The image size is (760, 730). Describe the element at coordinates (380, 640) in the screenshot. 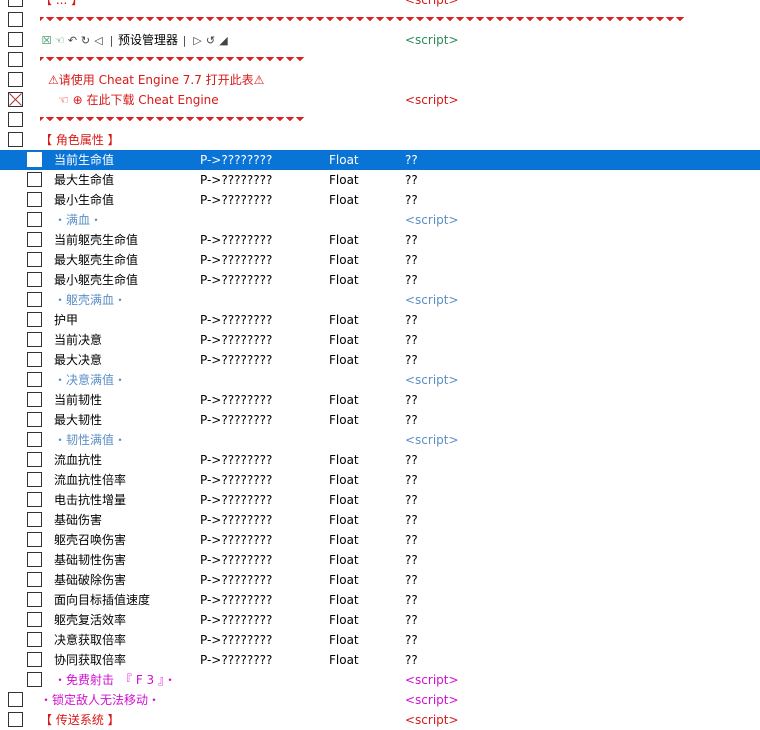

I see `table-row: 决意获取倍率 P->???????? Float ??` at that location.